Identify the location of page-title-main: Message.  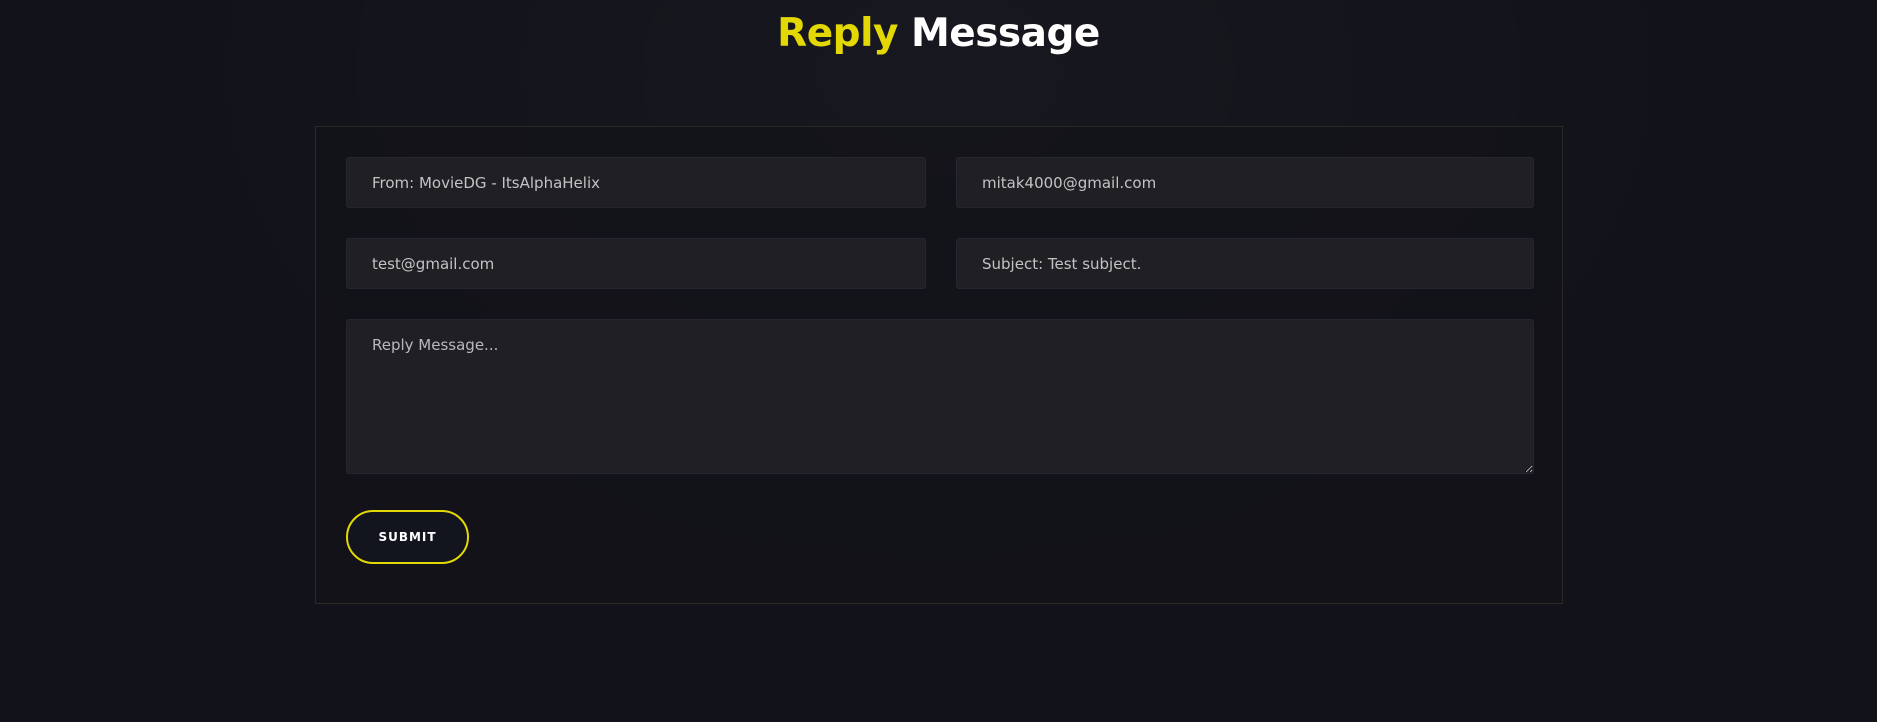
(1005, 33).